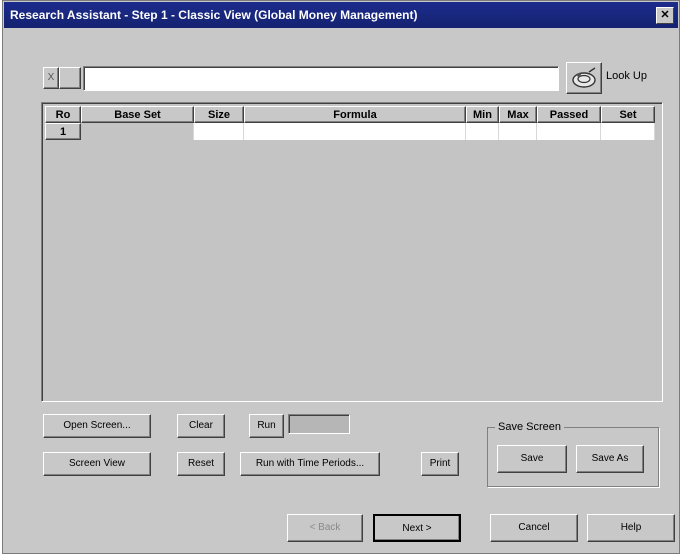  Describe the element at coordinates (569, 131) in the screenshot. I see `cell-passed` at that location.